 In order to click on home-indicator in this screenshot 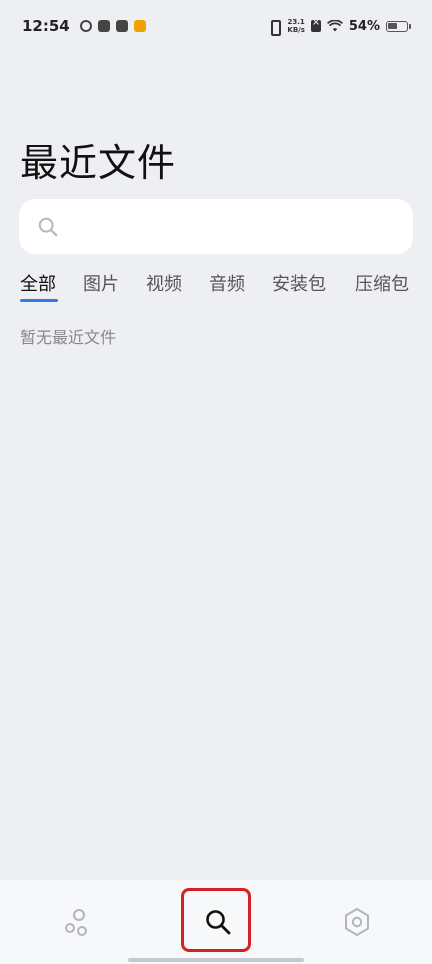, I will do `click(216, 960)`.